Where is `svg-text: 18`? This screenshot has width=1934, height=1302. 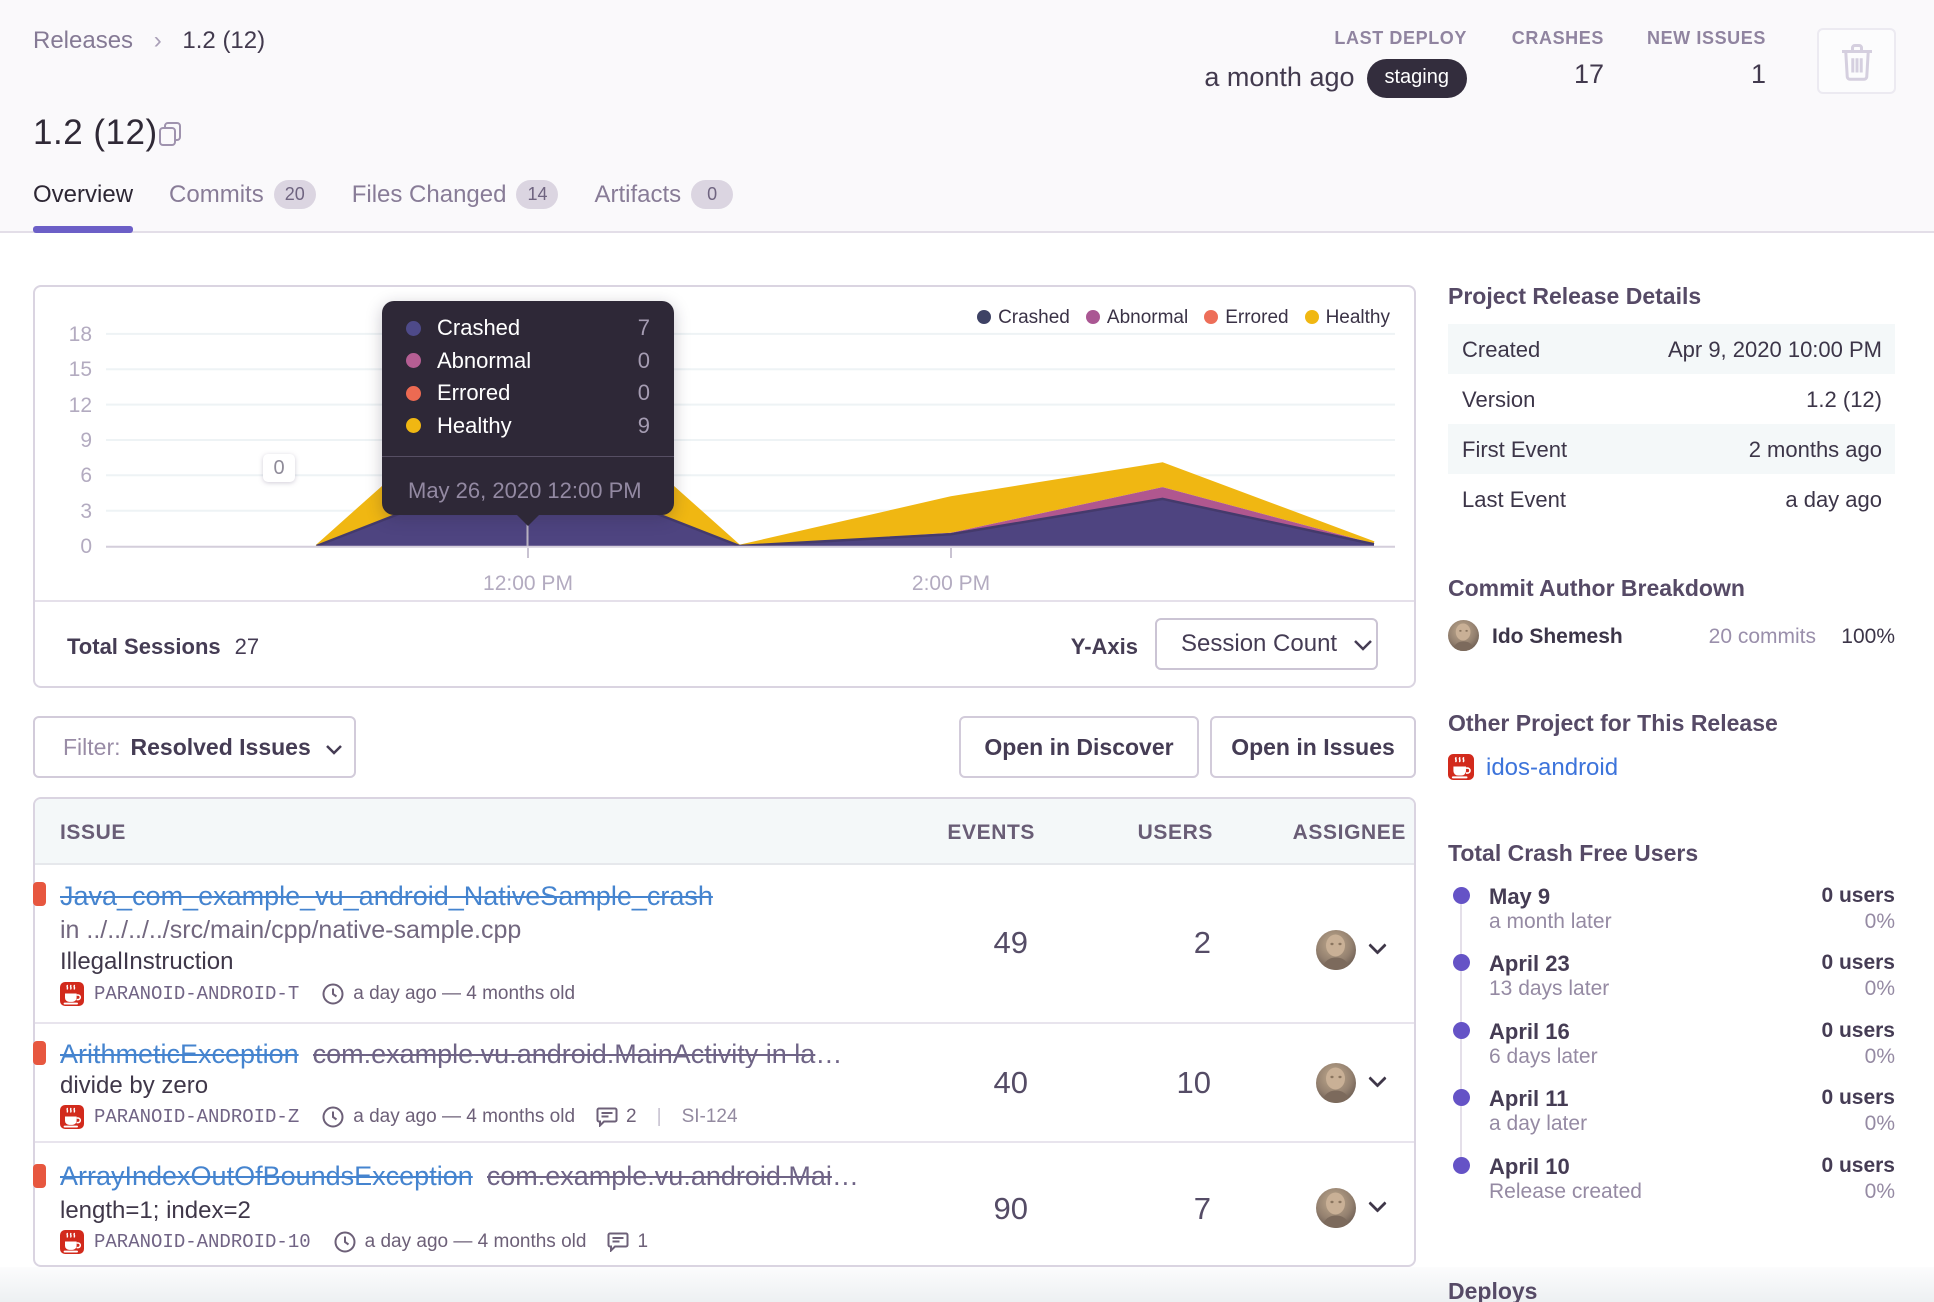
svg-text: 18 is located at coordinates (80, 334).